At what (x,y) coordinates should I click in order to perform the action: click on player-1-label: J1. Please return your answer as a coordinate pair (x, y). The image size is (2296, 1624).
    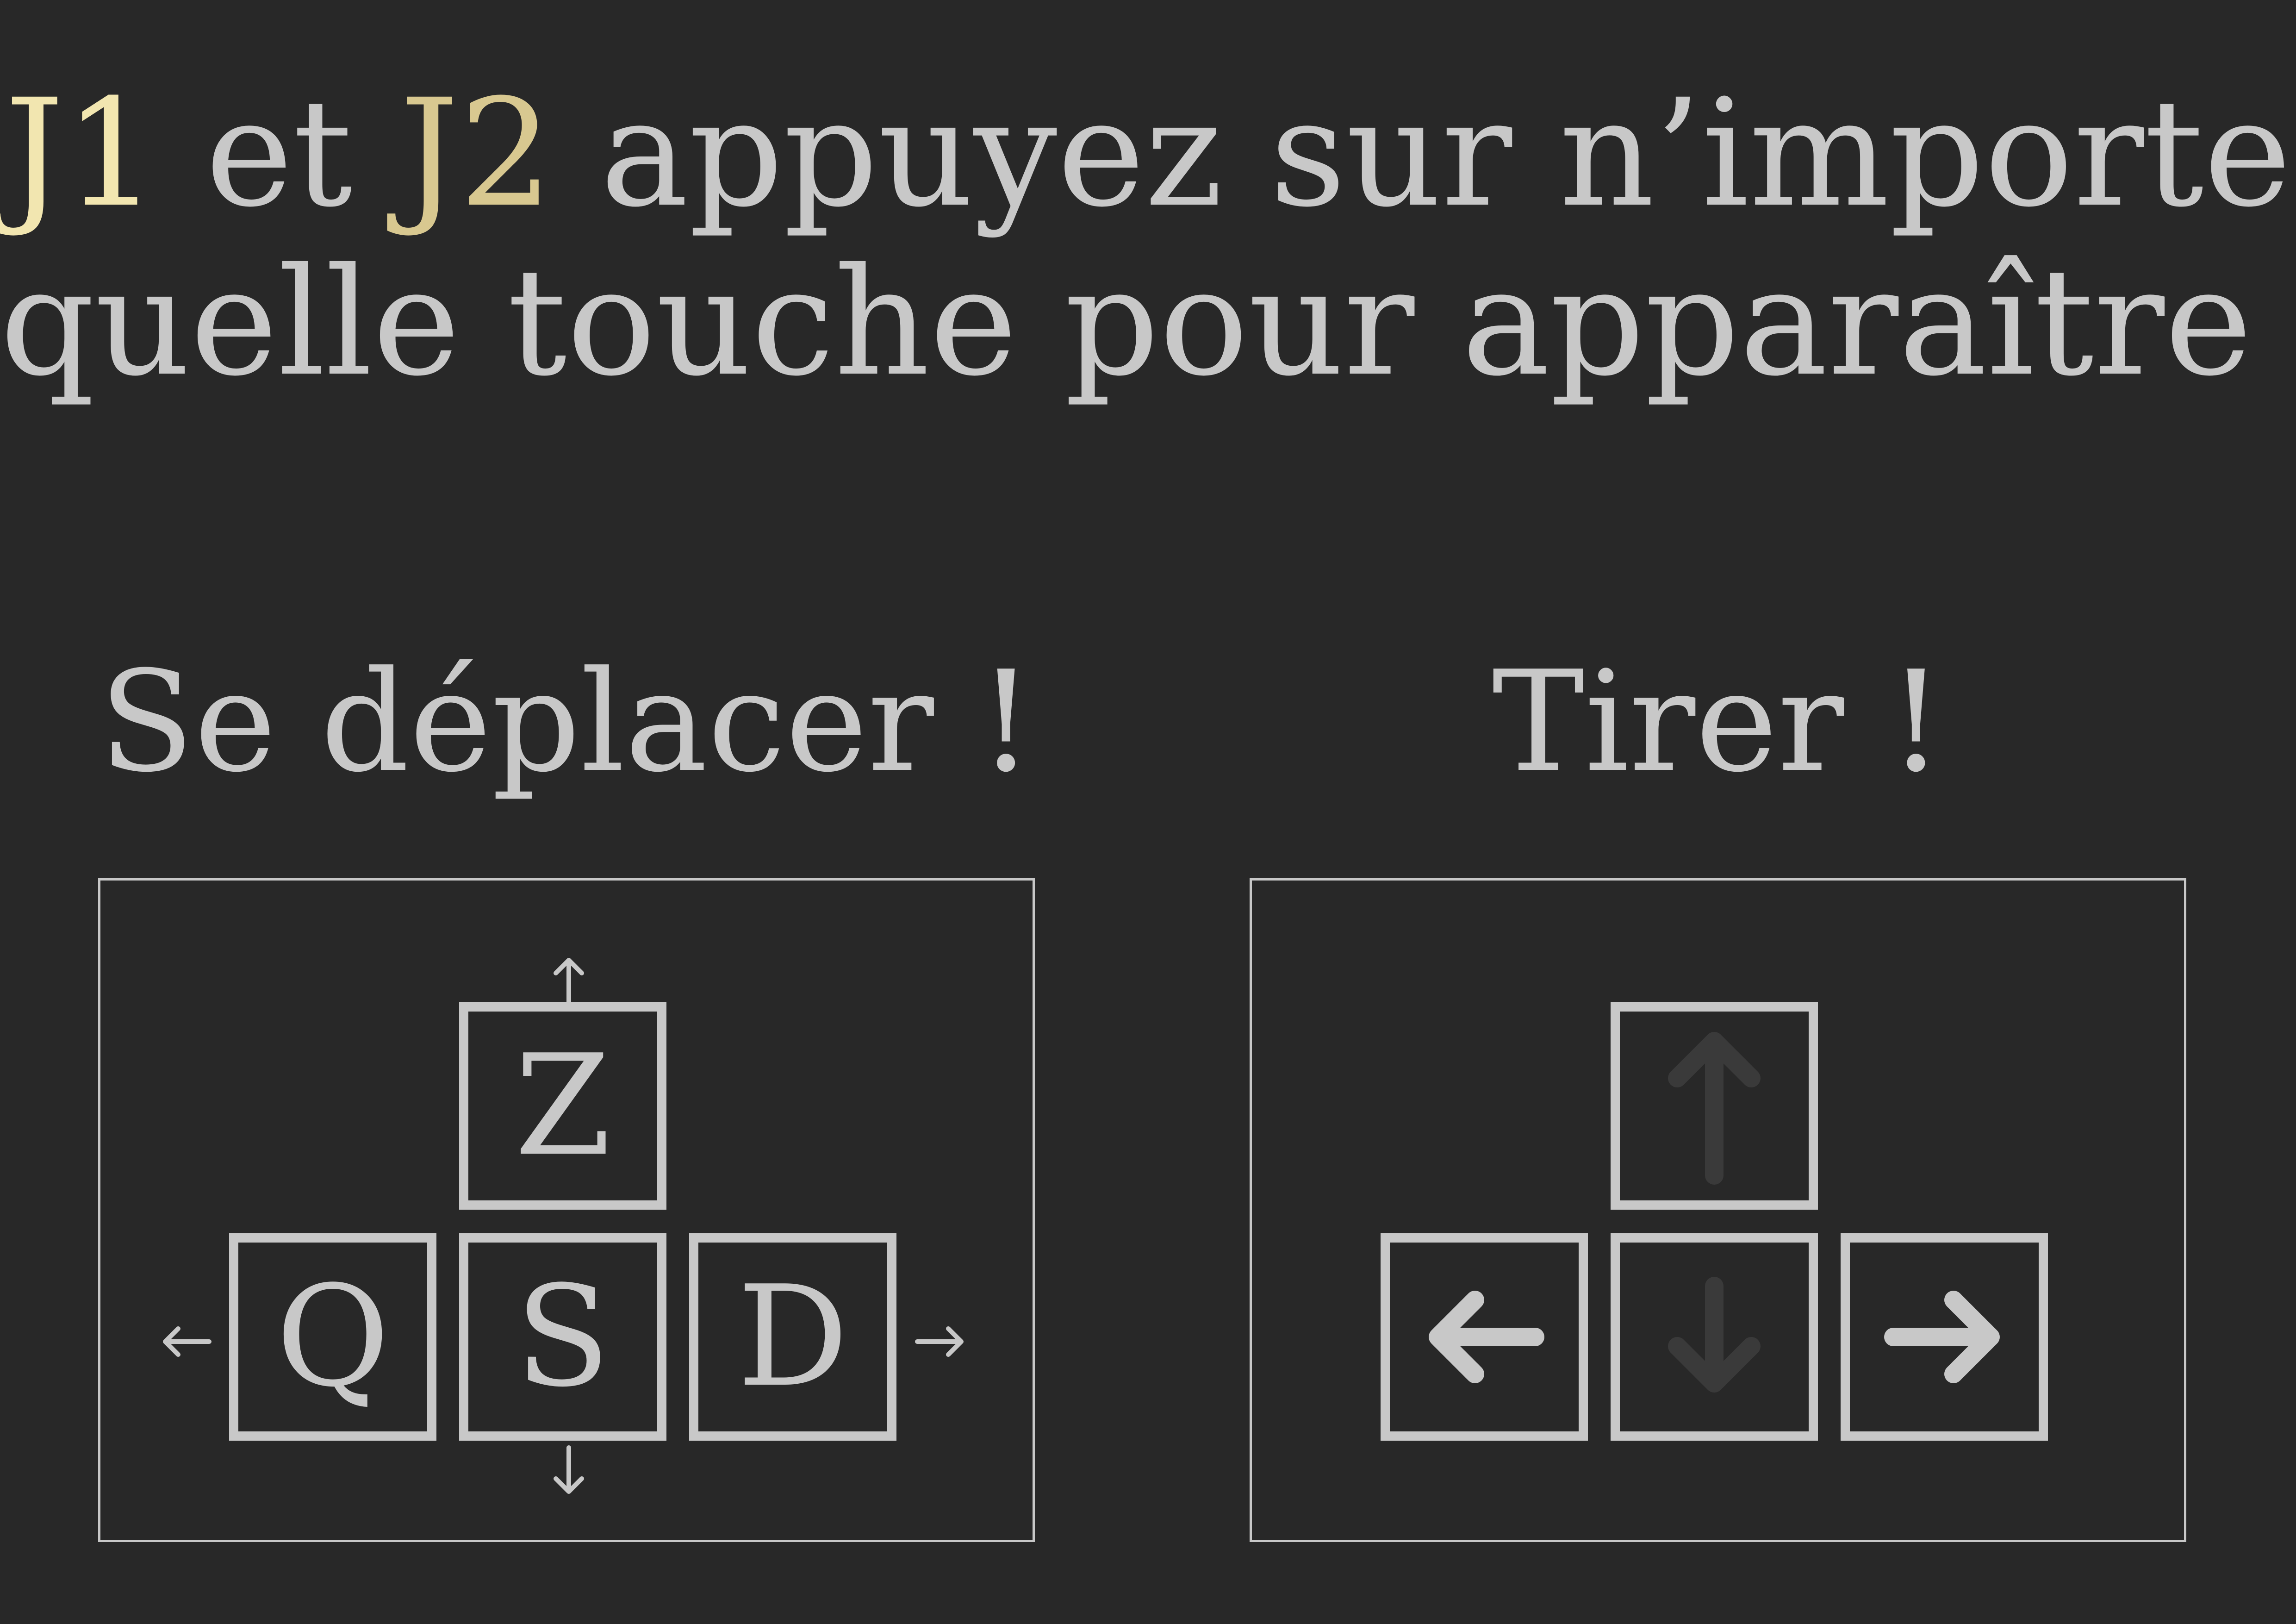
    Looking at the image, I should click on (81, 154).